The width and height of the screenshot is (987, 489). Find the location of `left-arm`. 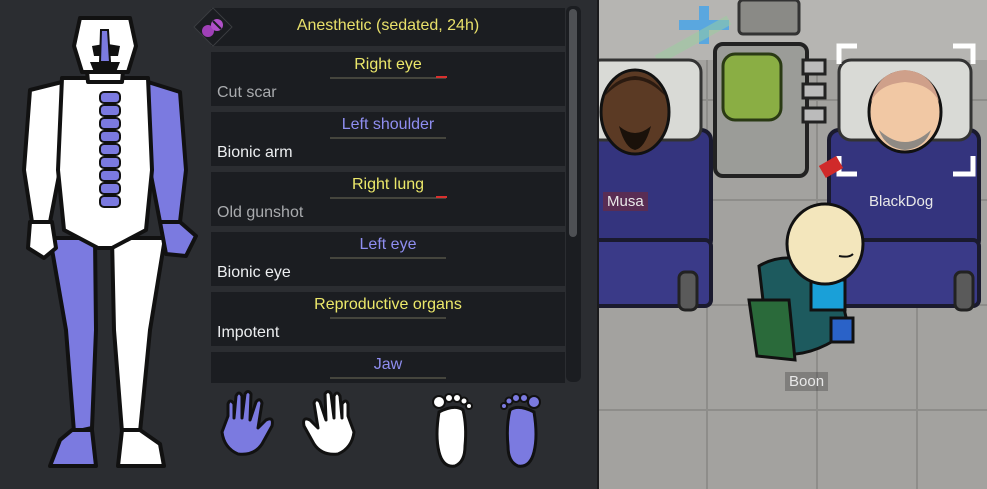

left-arm is located at coordinates (43, 152).